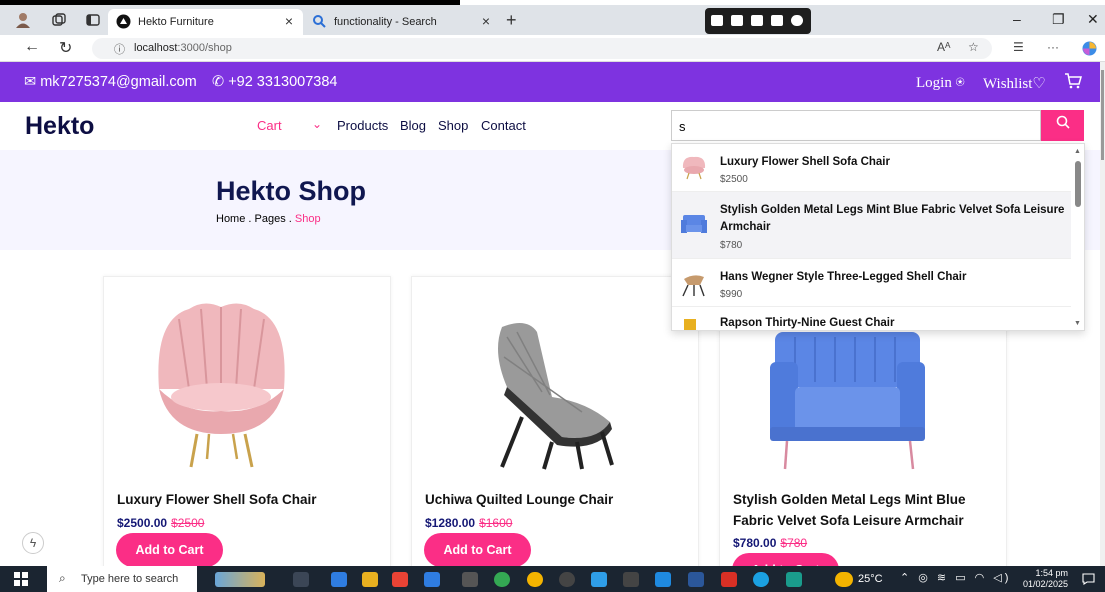 Image resolution: width=1105 pixels, height=592 pixels. What do you see at coordinates (1053, 47) in the screenshot?
I see `more-menu-icon: ···` at bounding box center [1053, 47].